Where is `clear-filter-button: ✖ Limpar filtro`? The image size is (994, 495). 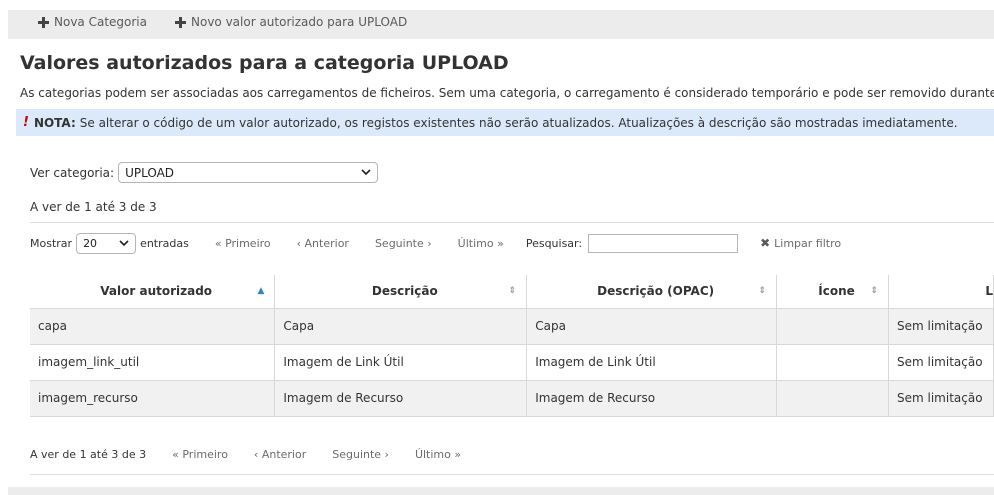
clear-filter-button: ✖ Limpar filtro is located at coordinates (800, 243).